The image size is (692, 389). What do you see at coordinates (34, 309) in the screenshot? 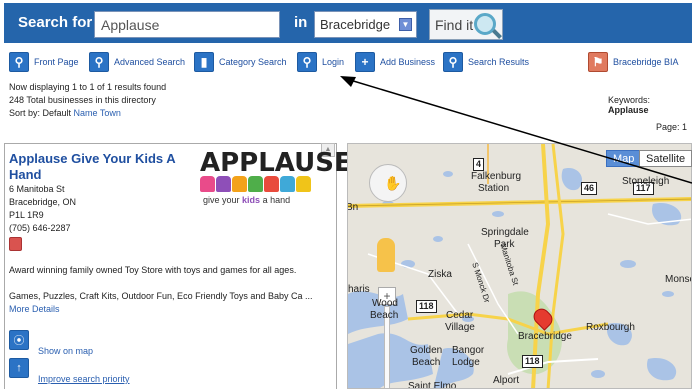
I see `more-details-link: More Details` at bounding box center [34, 309].